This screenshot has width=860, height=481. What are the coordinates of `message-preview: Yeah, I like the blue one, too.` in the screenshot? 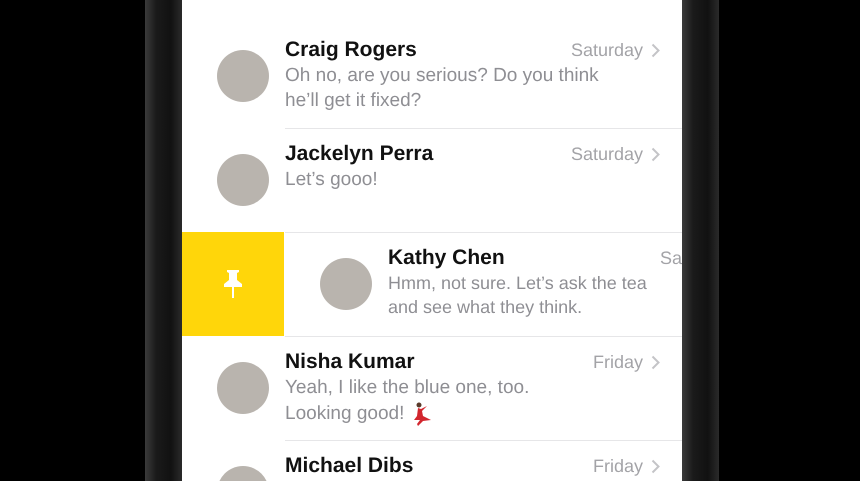 It's located at (407, 388).